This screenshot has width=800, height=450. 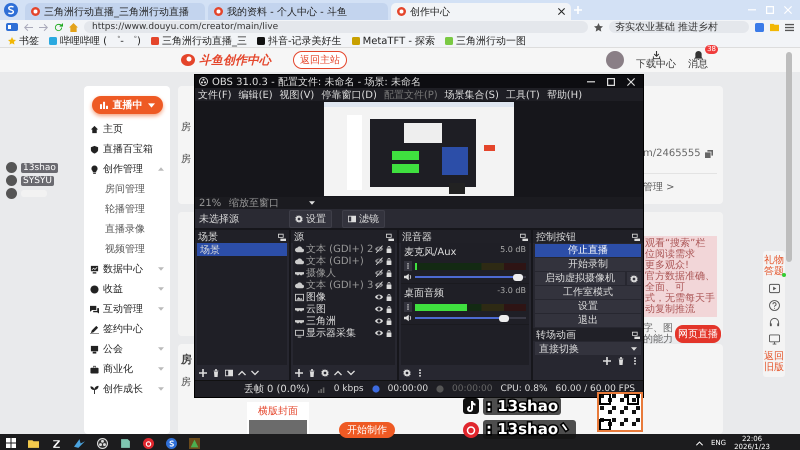 I want to click on control-button: 启动虚拟摄像机, so click(x=580, y=278).